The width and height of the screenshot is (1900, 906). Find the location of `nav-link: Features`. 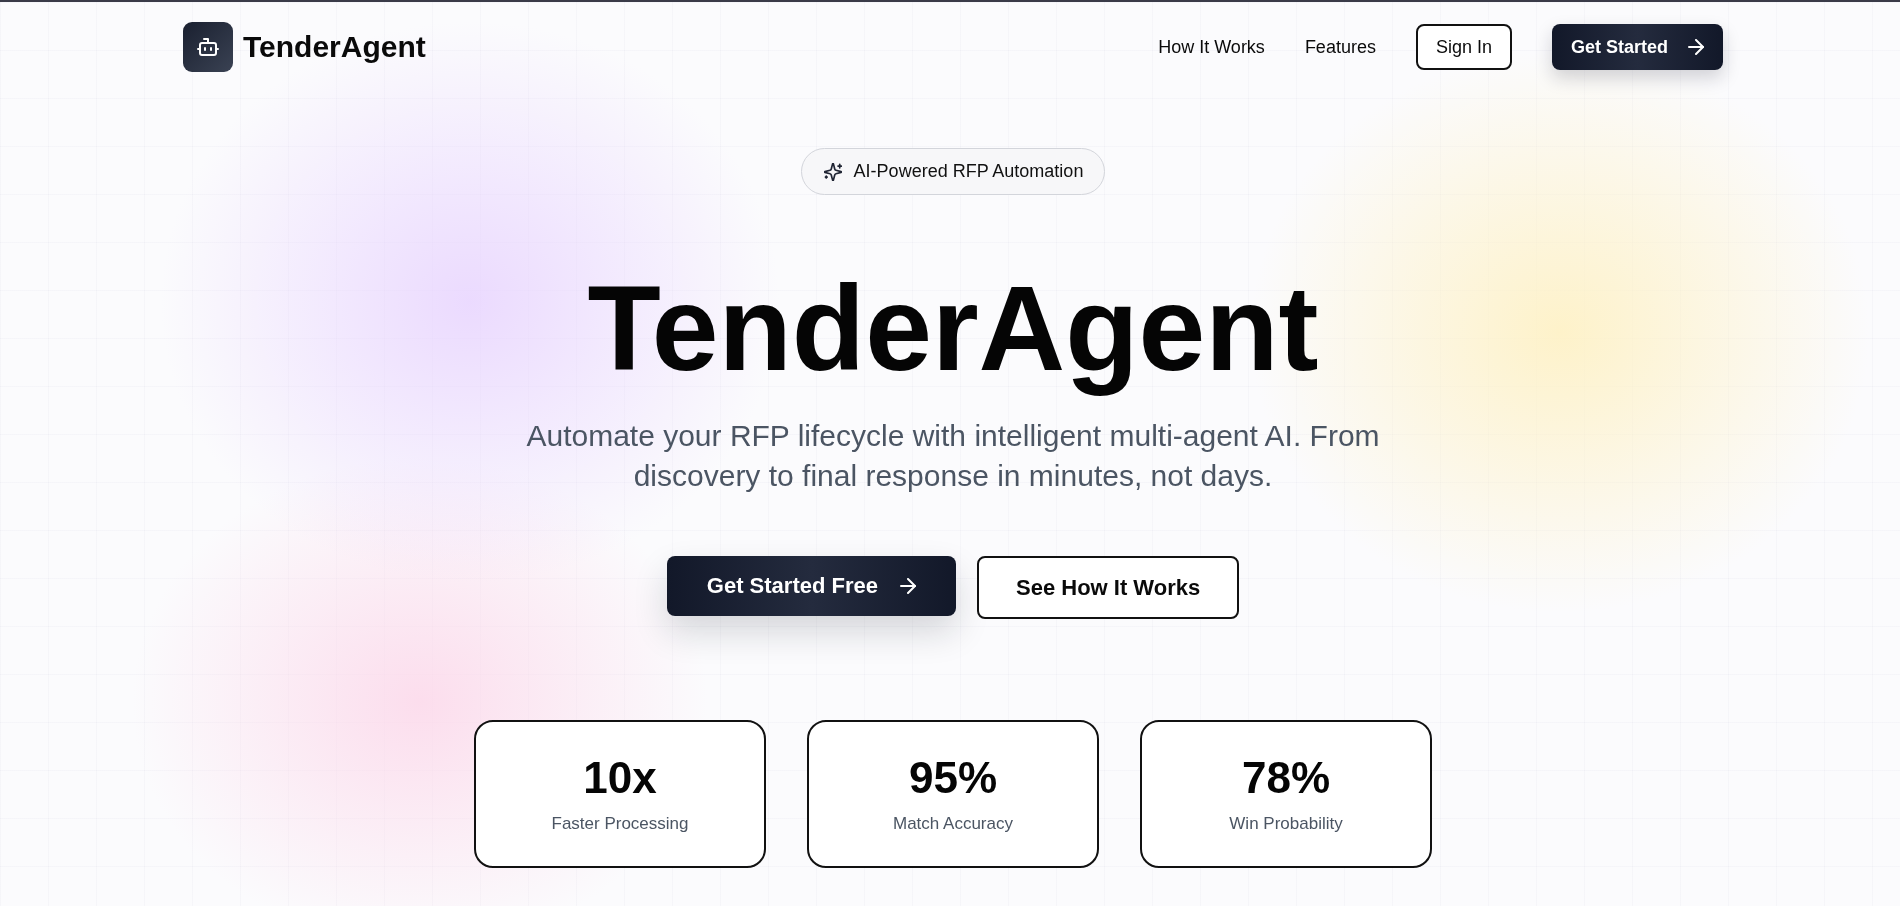

nav-link: Features is located at coordinates (1340, 47).